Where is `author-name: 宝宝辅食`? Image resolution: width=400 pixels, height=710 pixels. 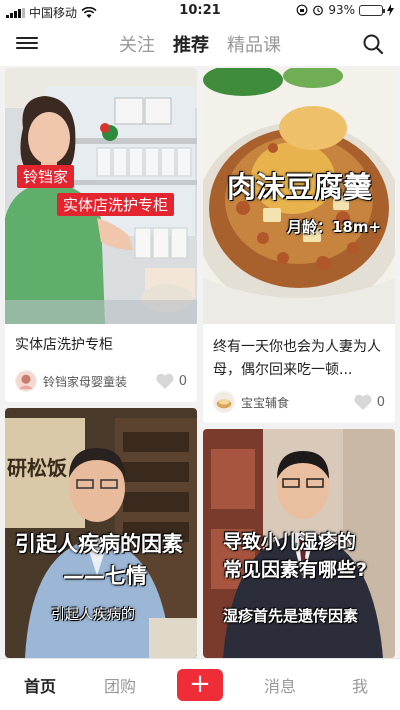 author-name: 宝宝辅食 is located at coordinates (265, 402).